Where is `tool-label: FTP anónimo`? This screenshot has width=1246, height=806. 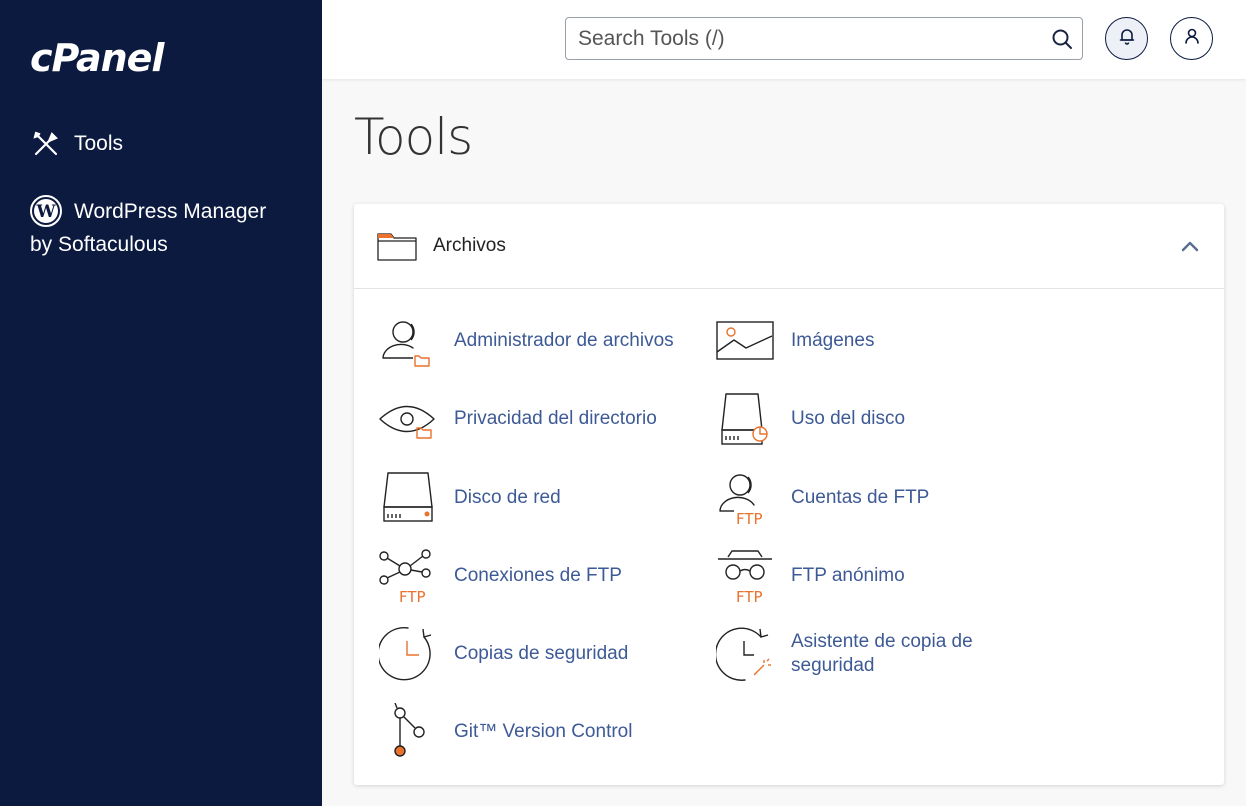
tool-label: FTP anónimo is located at coordinates (848, 575).